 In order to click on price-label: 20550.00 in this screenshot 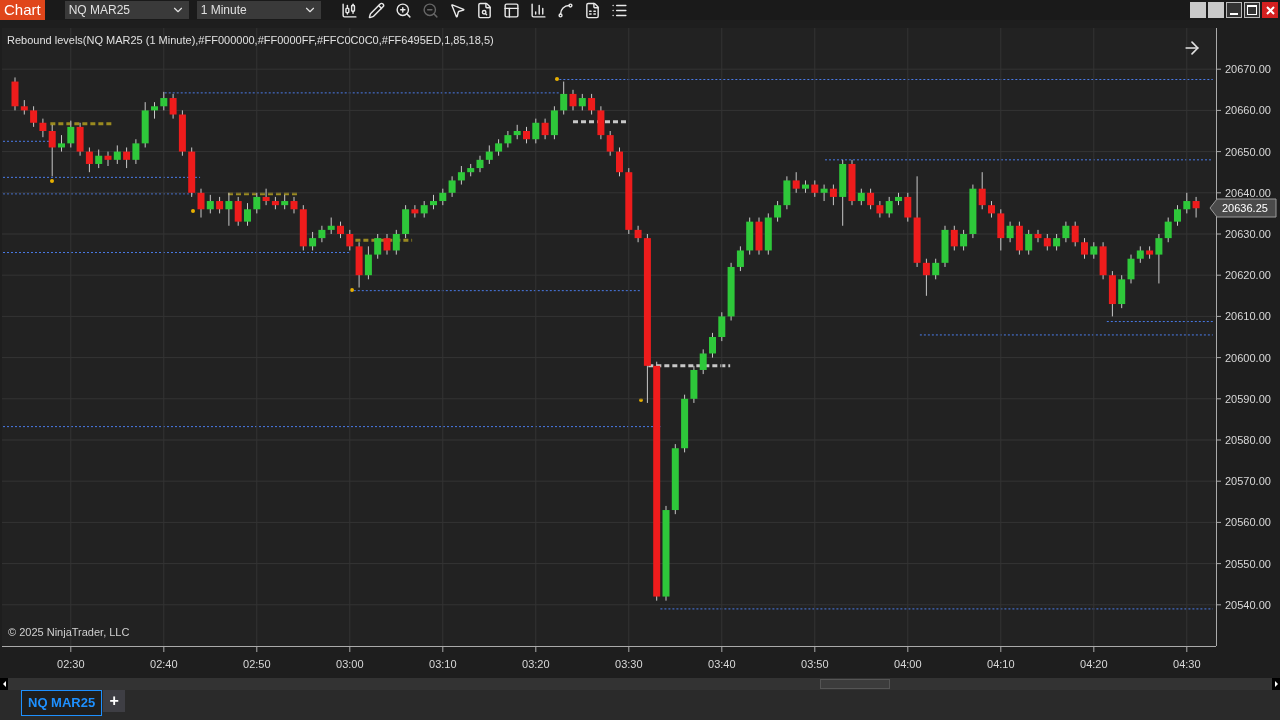, I will do `click(1248, 563)`.